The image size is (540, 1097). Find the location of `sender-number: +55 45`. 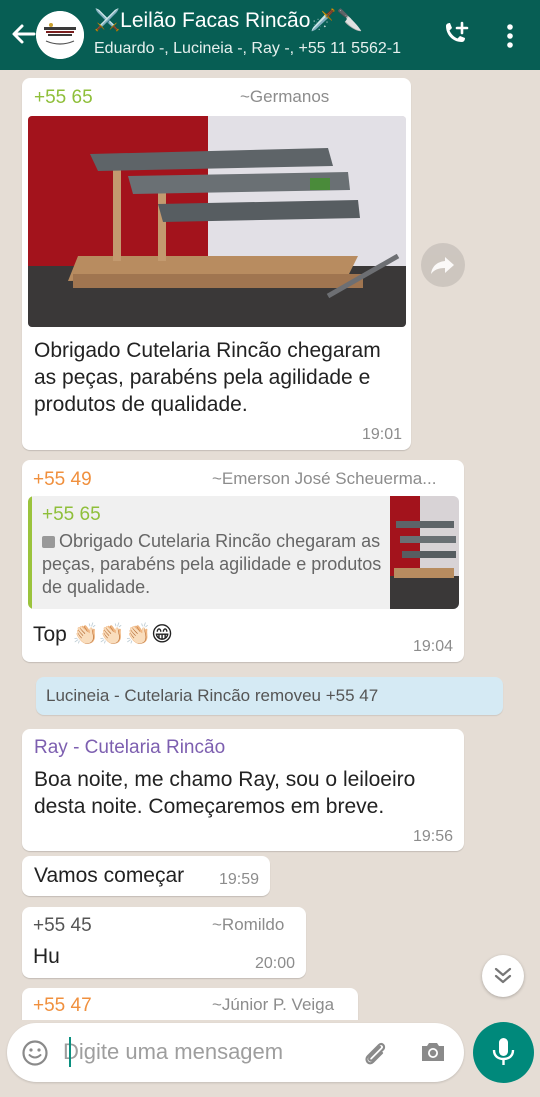

sender-number: +55 45 is located at coordinates (62, 926).